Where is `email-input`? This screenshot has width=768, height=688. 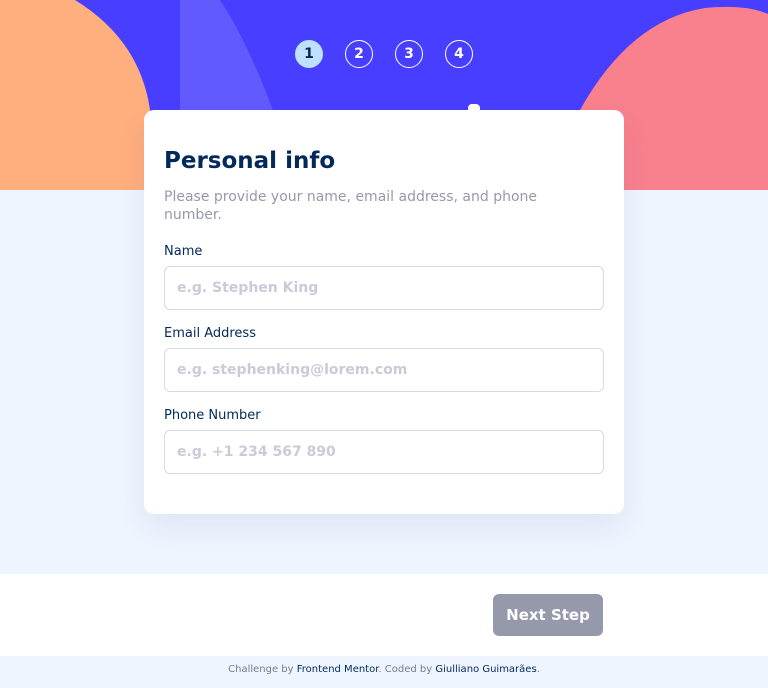
email-input is located at coordinates (384, 370).